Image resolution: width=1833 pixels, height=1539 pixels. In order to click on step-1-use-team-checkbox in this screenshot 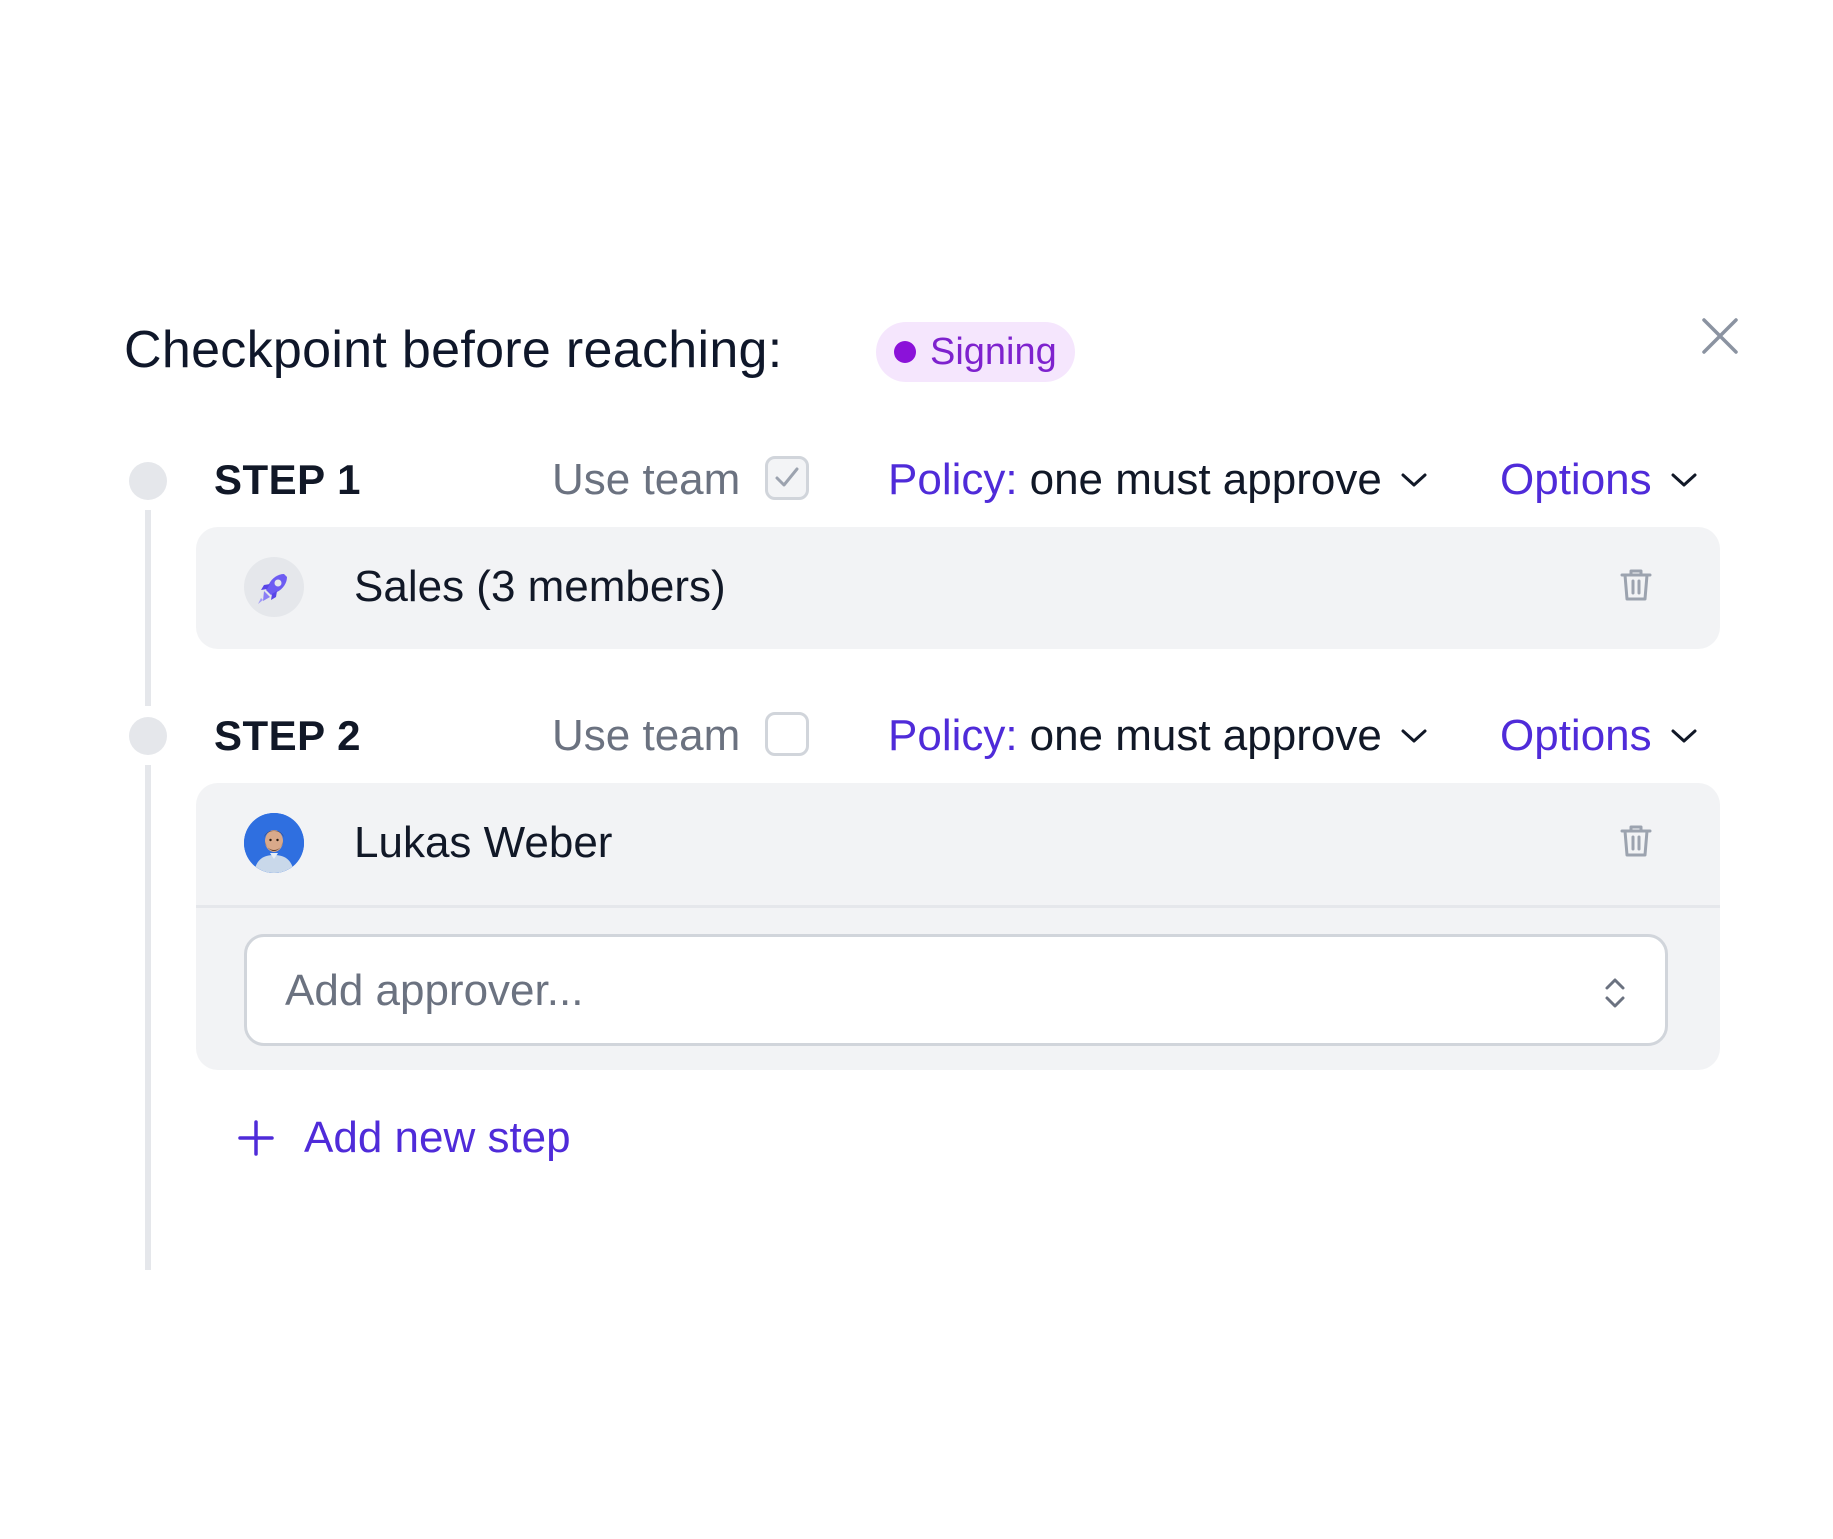, I will do `click(787, 478)`.